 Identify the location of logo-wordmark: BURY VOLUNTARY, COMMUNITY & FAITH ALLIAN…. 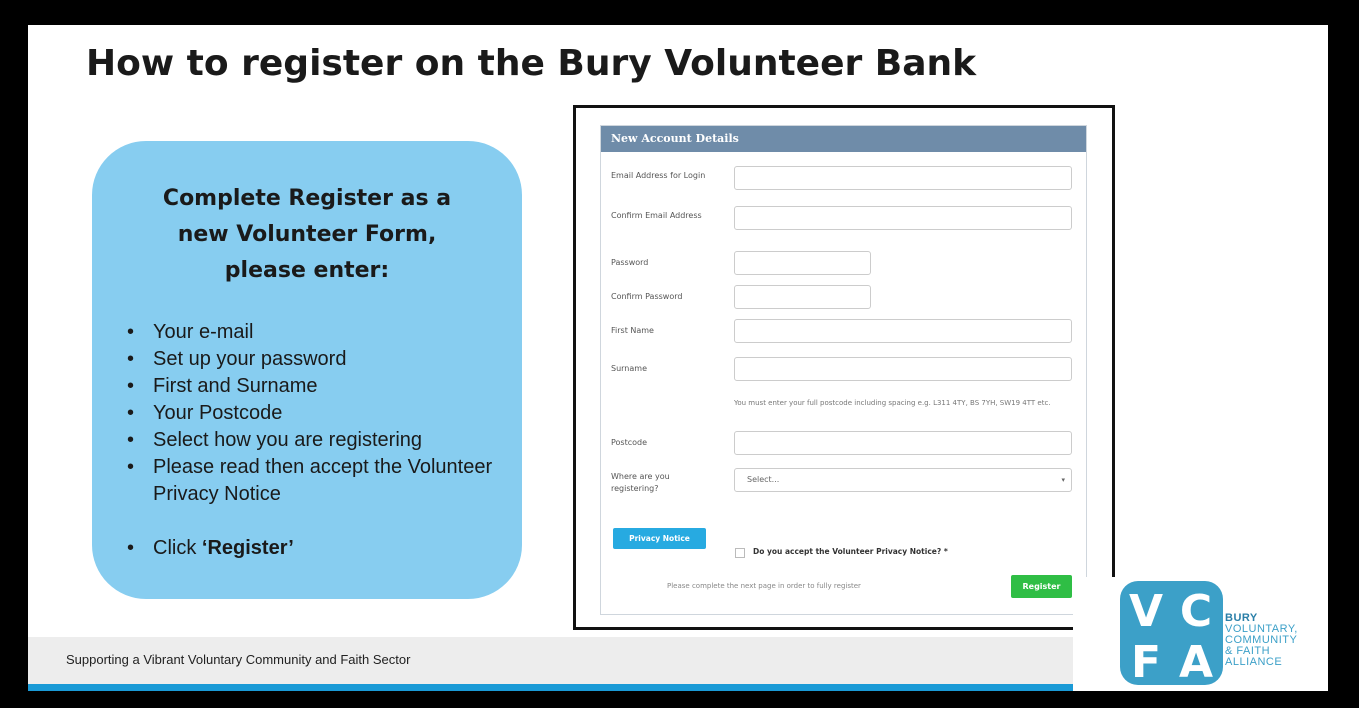
(1261, 640).